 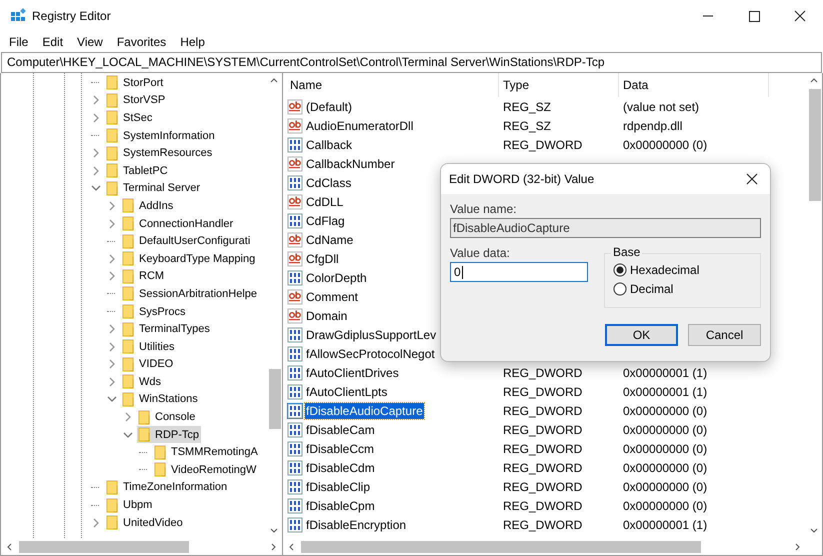 What do you see at coordinates (142, 42) in the screenshot?
I see `menu-item: Favorites` at bounding box center [142, 42].